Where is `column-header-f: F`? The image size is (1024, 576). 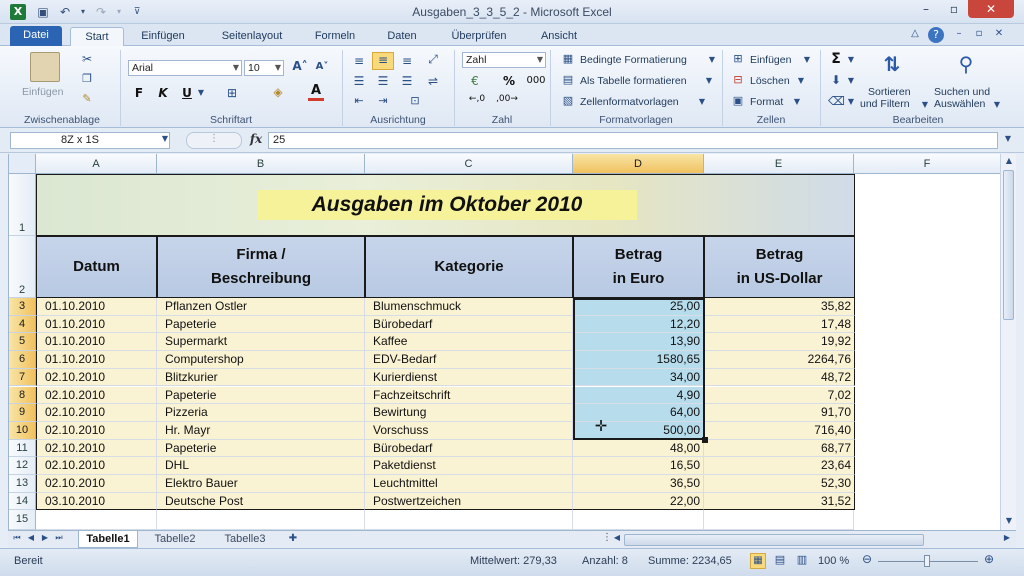 column-header-f: F is located at coordinates (927, 164).